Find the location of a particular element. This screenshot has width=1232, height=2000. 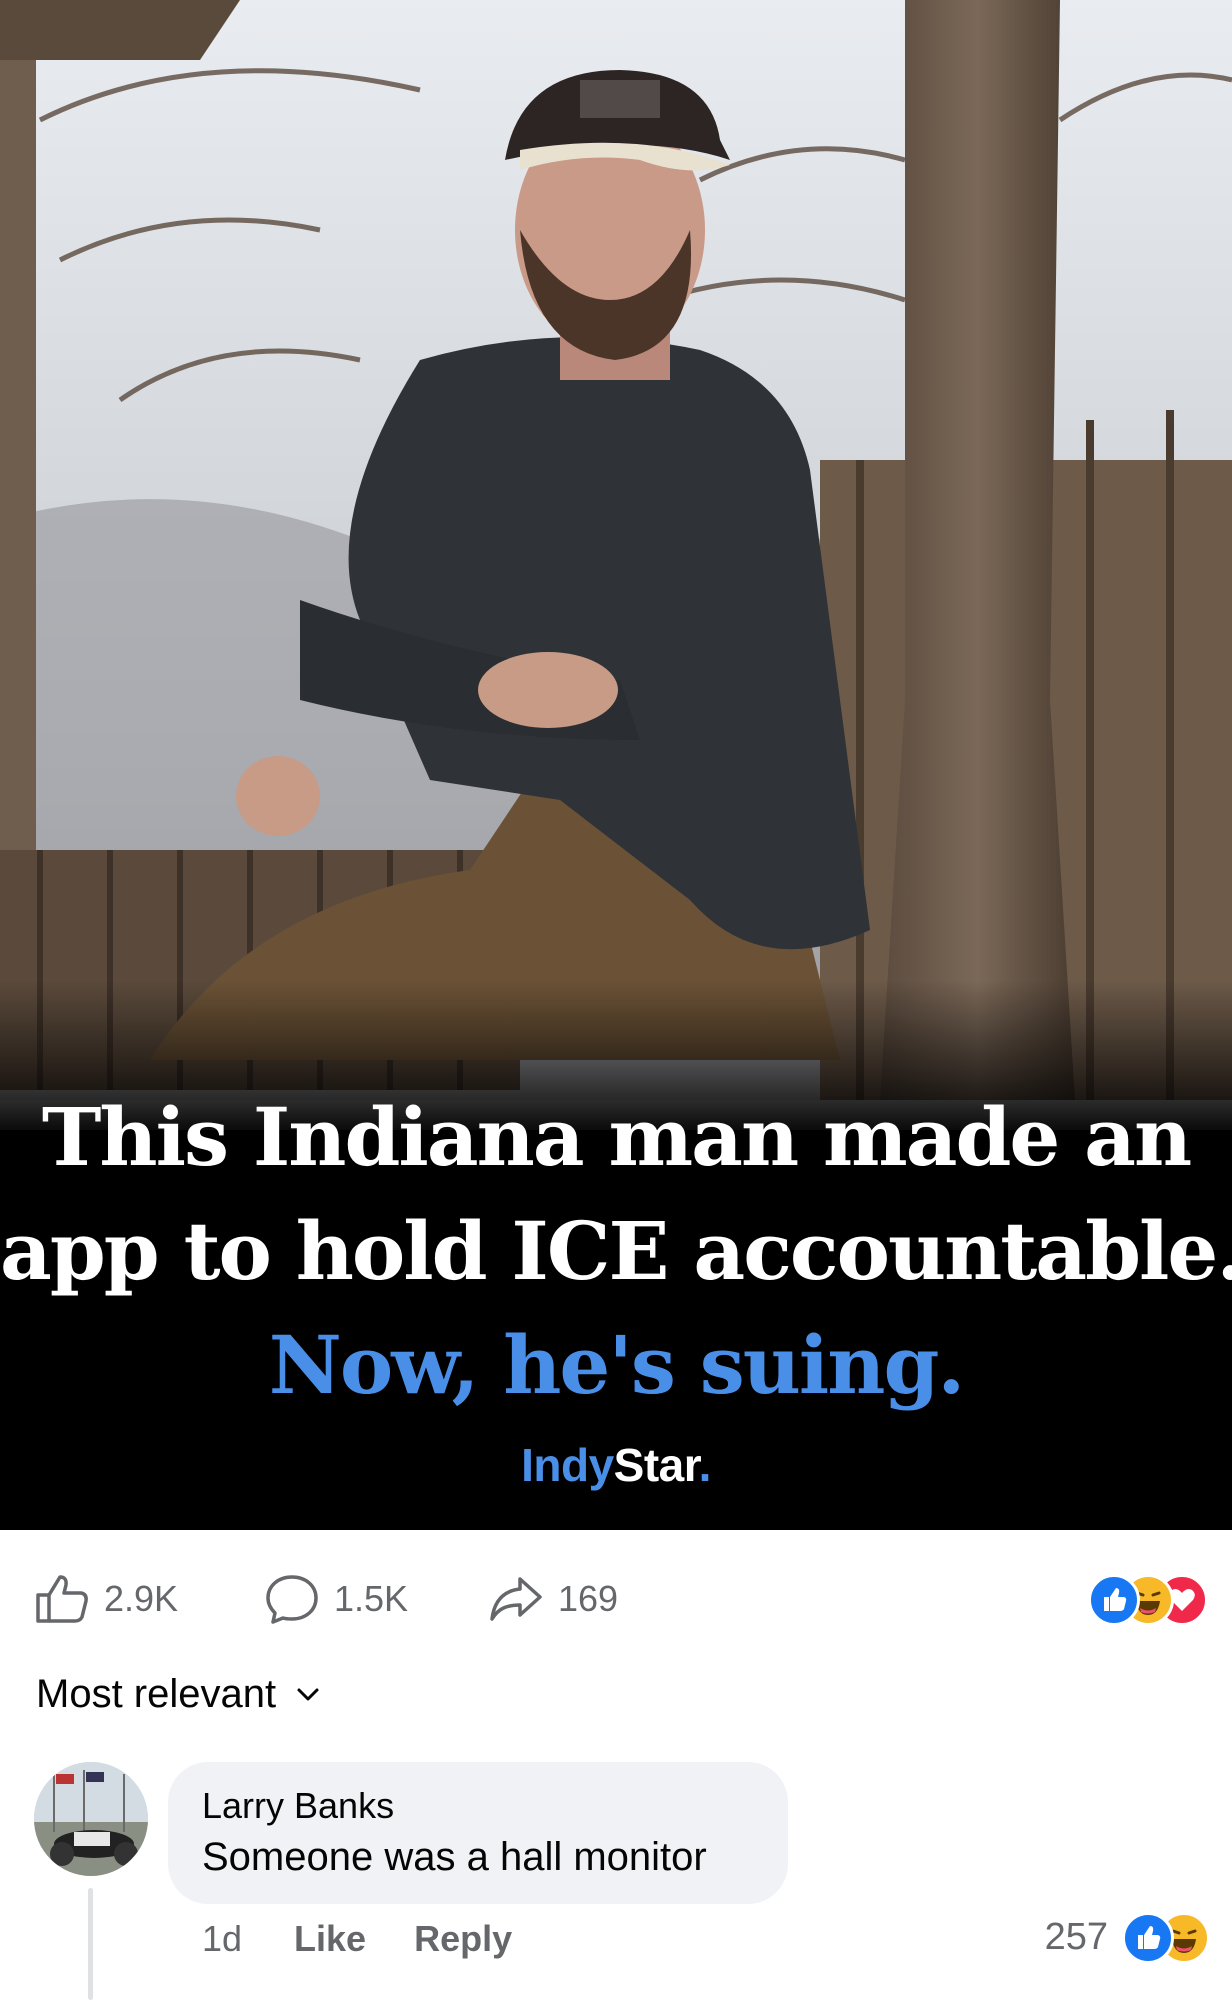

reaction-summary is located at coordinates (1148, 1600).